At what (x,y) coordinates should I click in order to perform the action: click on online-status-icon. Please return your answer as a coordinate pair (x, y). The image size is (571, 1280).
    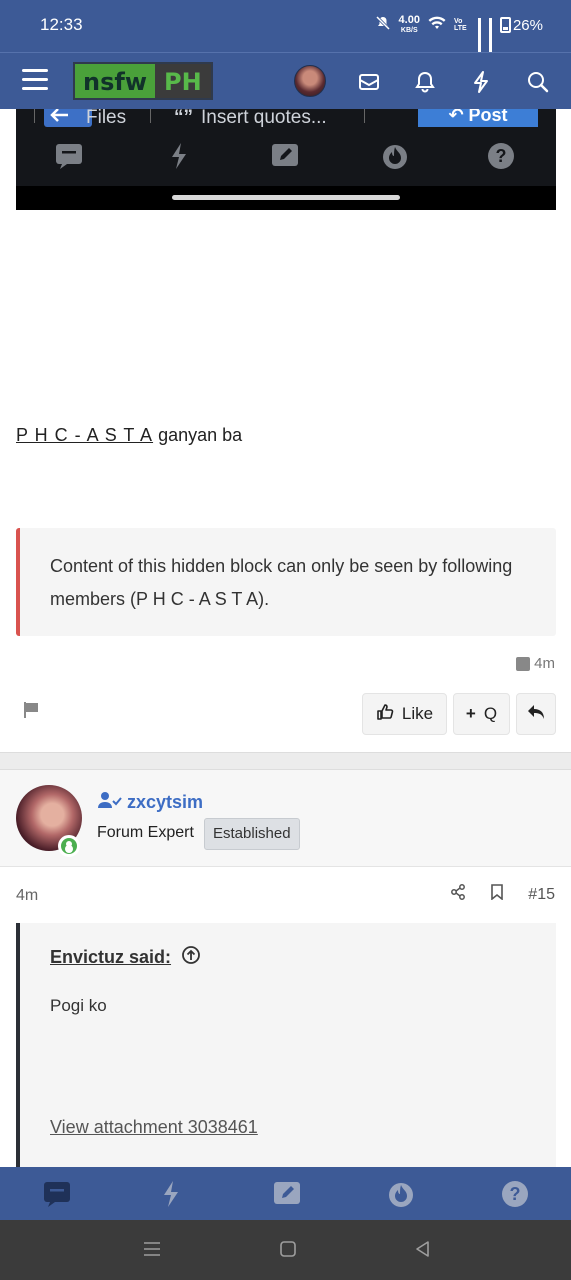
    Looking at the image, I should click on (69, 846).